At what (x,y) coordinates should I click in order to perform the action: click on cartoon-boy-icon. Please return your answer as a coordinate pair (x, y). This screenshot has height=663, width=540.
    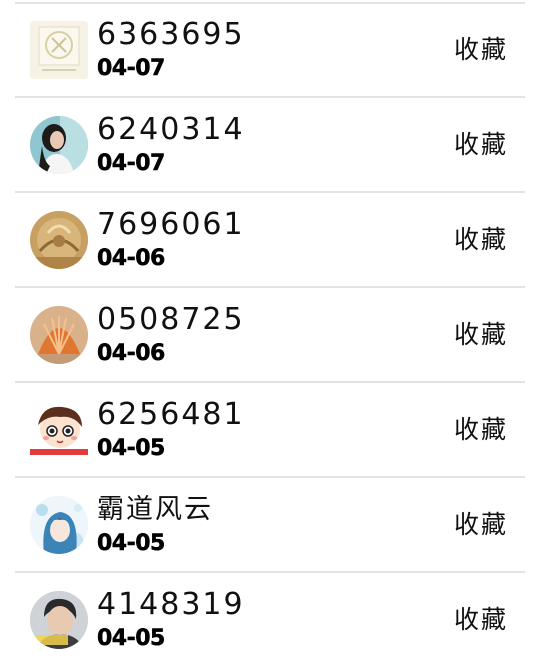
    Looking at the image, I should click on (59, 430).